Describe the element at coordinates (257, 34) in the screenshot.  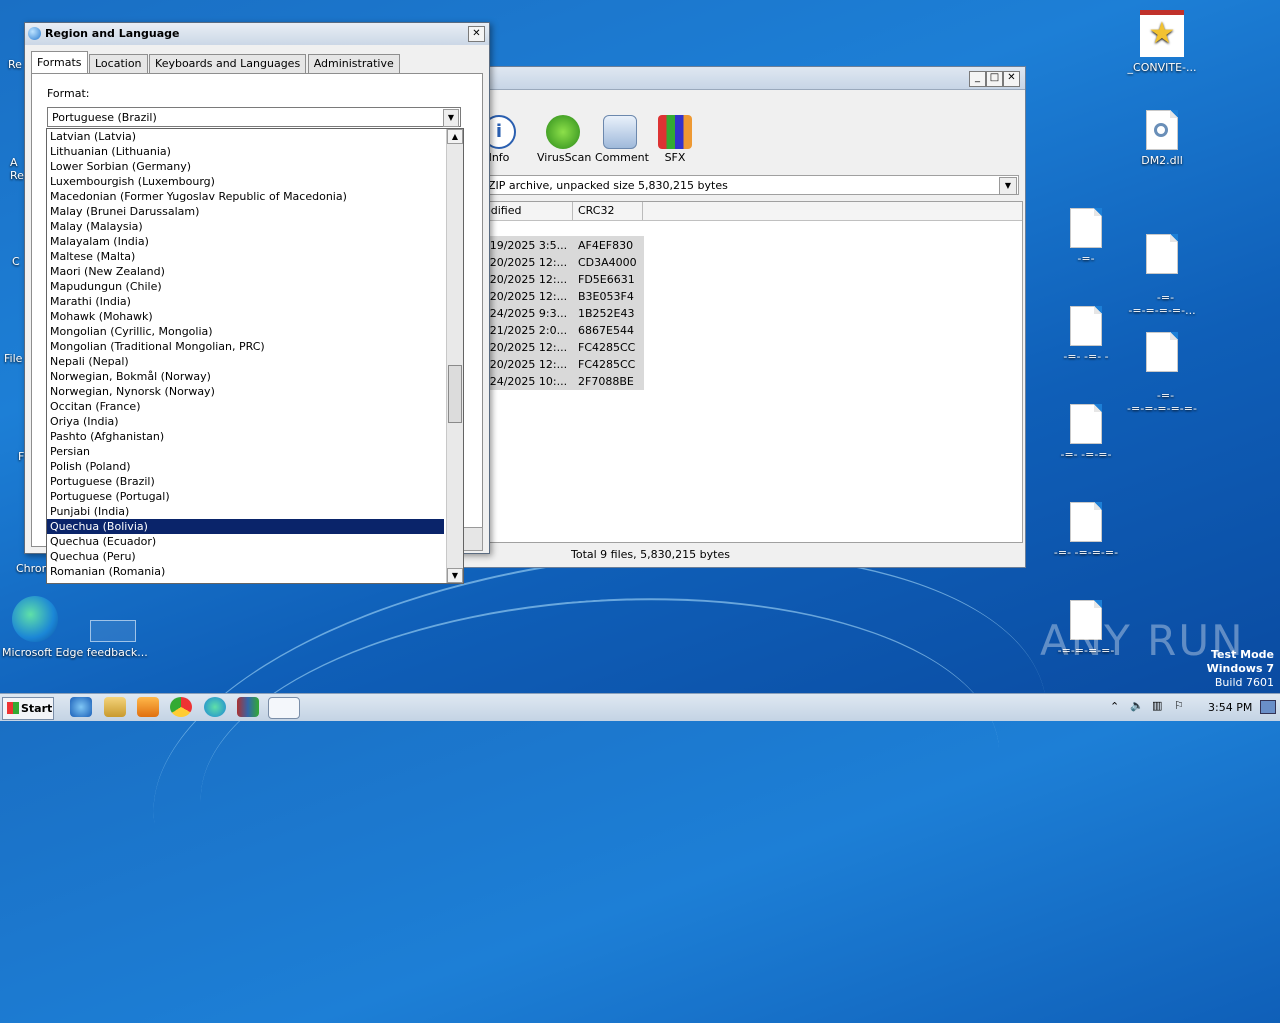
I see `dialog-titlebar: Region and Language ✕` at that location.